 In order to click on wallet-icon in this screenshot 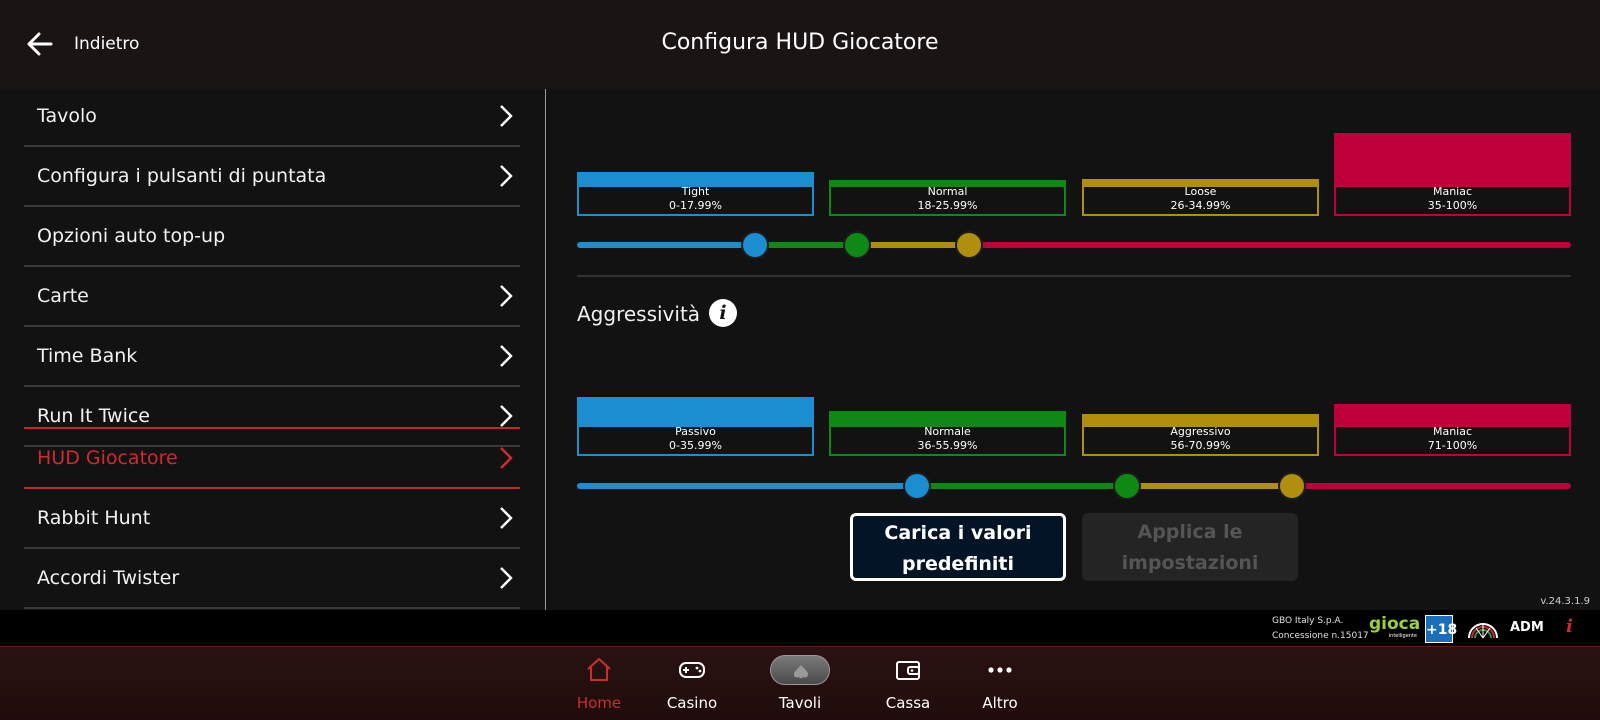, I will do `click(908, 670)`.